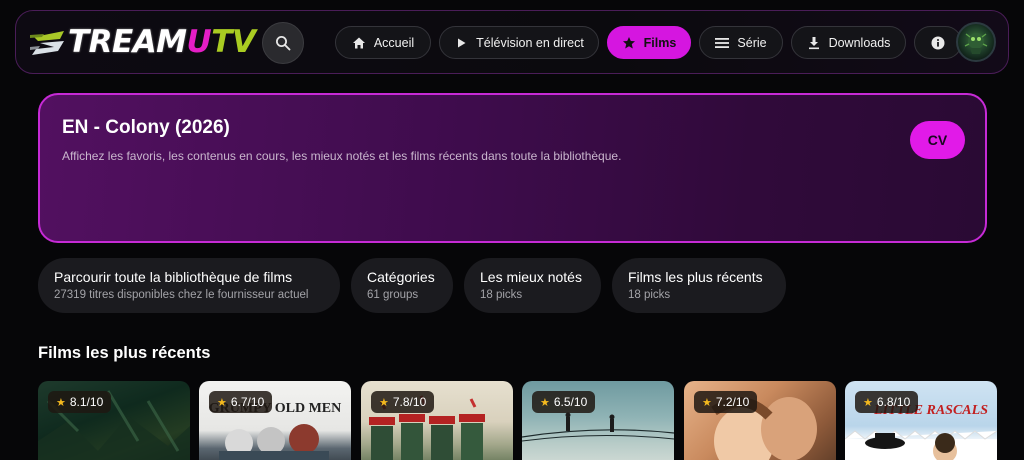 This screenshot has width=1024, height=460. I want to click on nav-serie-label: Série, so click(752, 42).